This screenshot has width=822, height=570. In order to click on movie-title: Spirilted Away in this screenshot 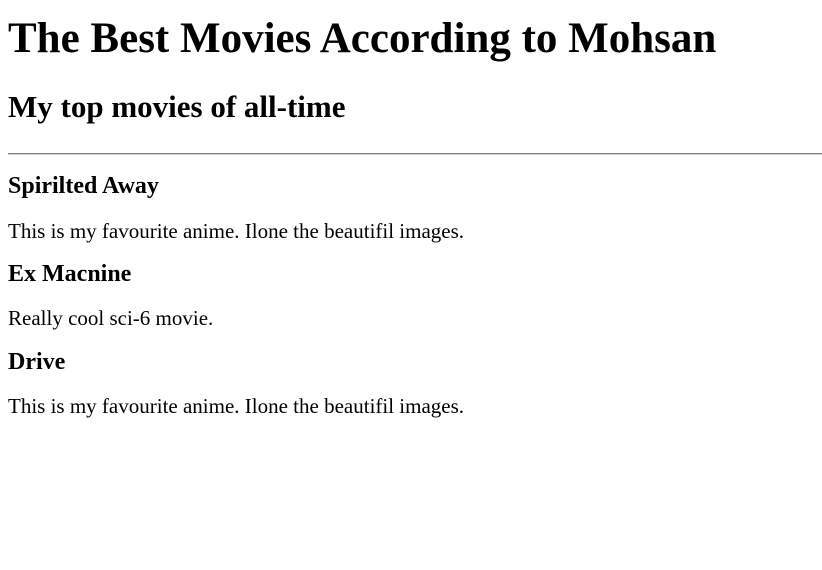, I will do `click(83, 186)`.